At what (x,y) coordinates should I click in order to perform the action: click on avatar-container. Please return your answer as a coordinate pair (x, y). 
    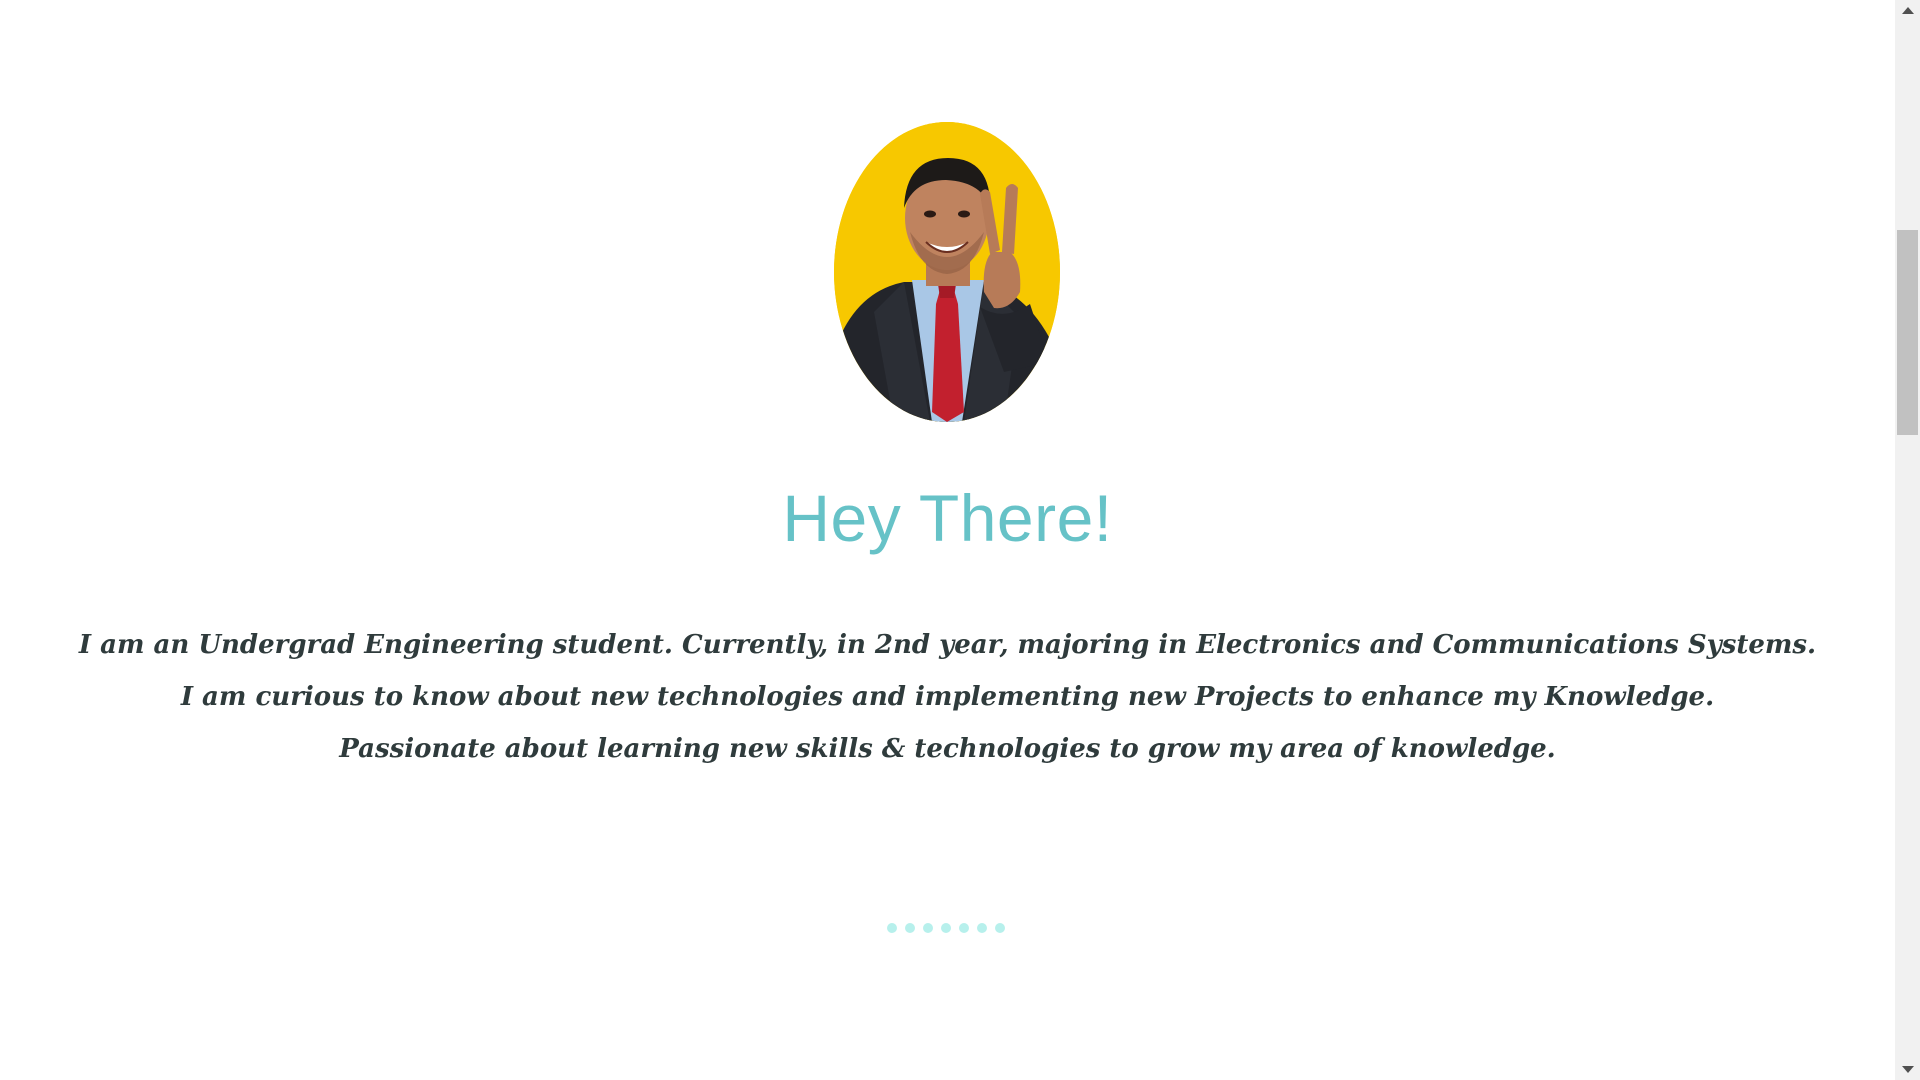
    Looking at the image, I should click on (947, 272).